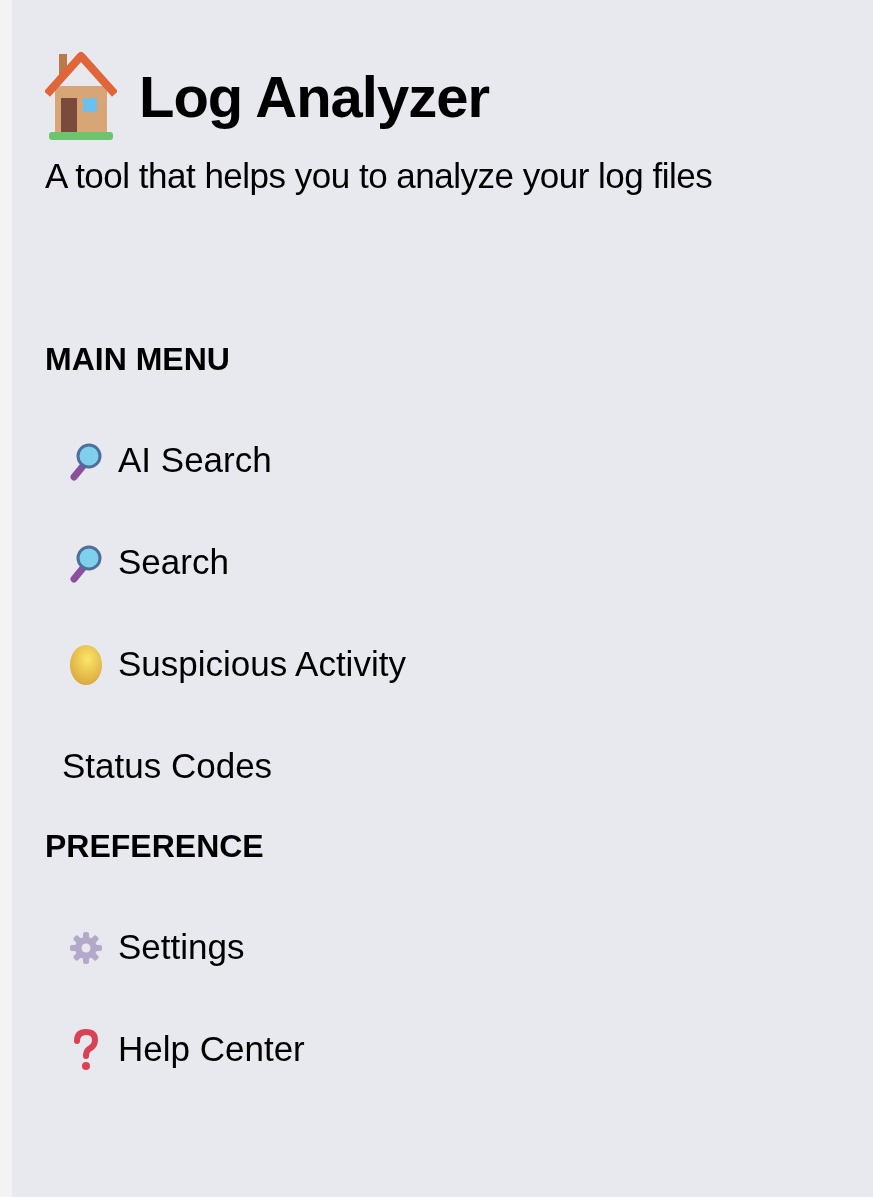  I want to click on app-title: Log Analyzer, so click(314, 96).